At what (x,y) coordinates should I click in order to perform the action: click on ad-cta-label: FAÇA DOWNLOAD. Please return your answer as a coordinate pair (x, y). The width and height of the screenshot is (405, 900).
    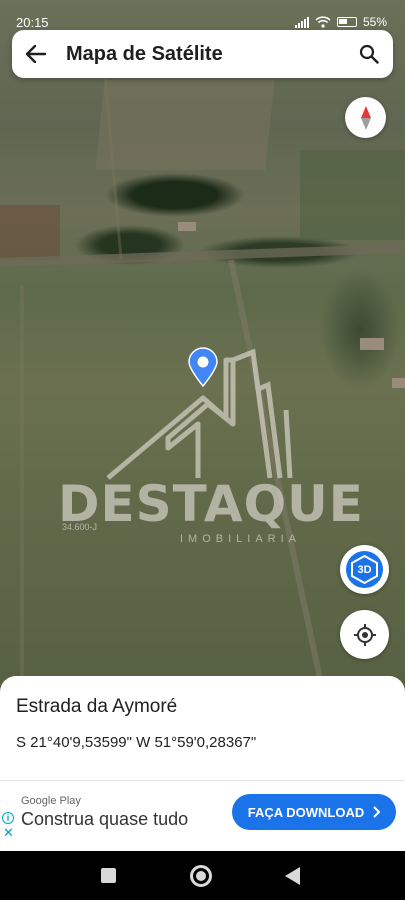
    Looking at the image, I should click on (306, 812).